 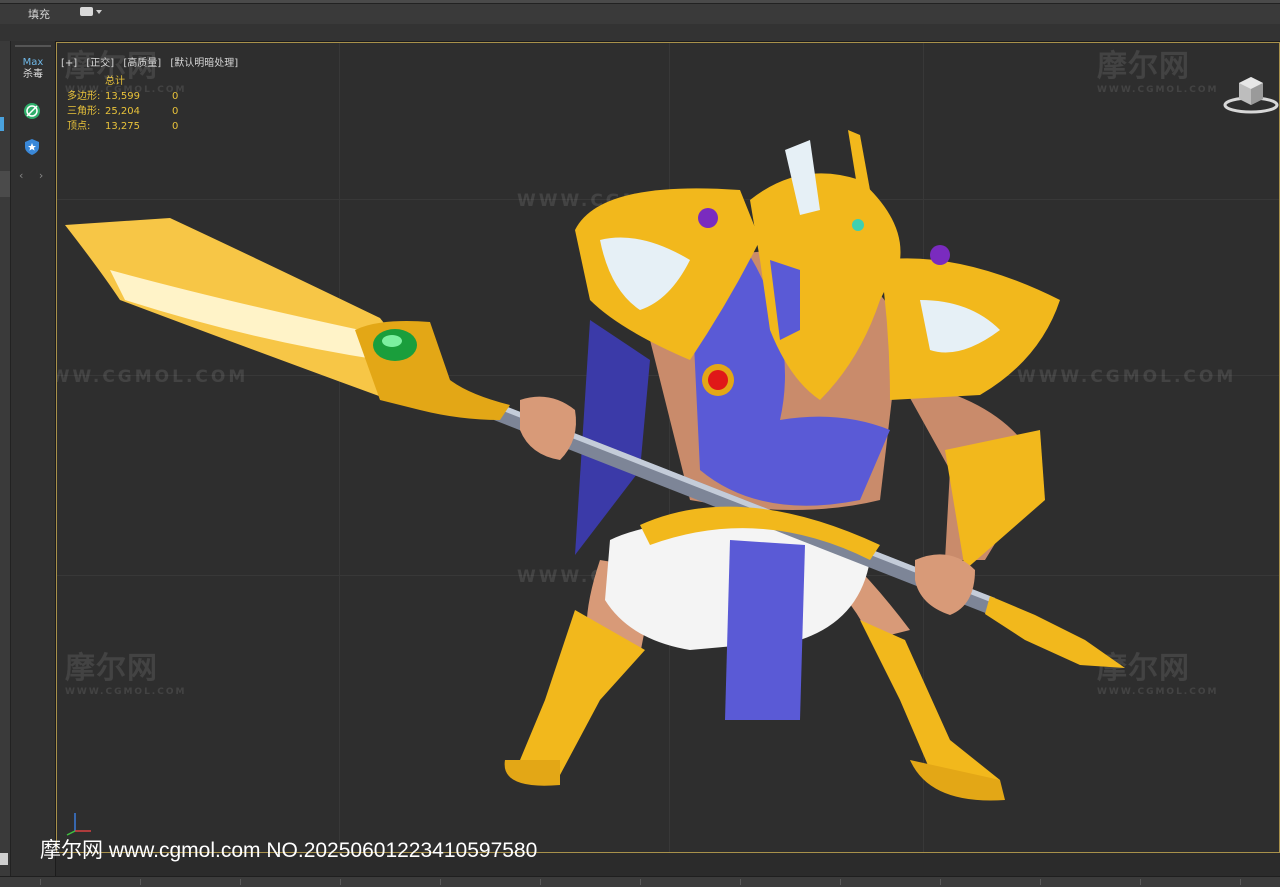 I want to click on spear-butt, so click(x=1055, y=632).